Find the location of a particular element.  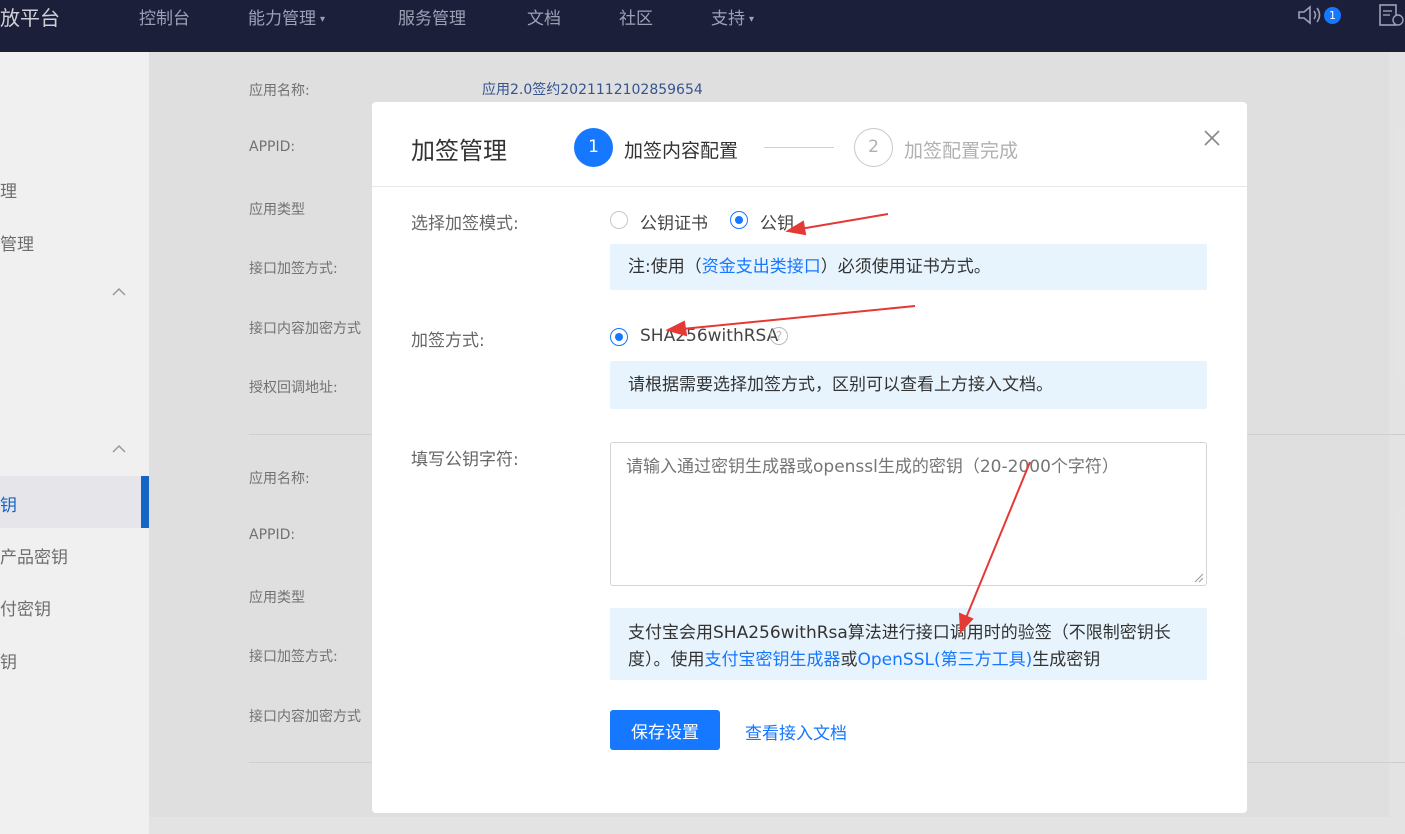

nav-community: 社区 is located at coordinates (636, 16).